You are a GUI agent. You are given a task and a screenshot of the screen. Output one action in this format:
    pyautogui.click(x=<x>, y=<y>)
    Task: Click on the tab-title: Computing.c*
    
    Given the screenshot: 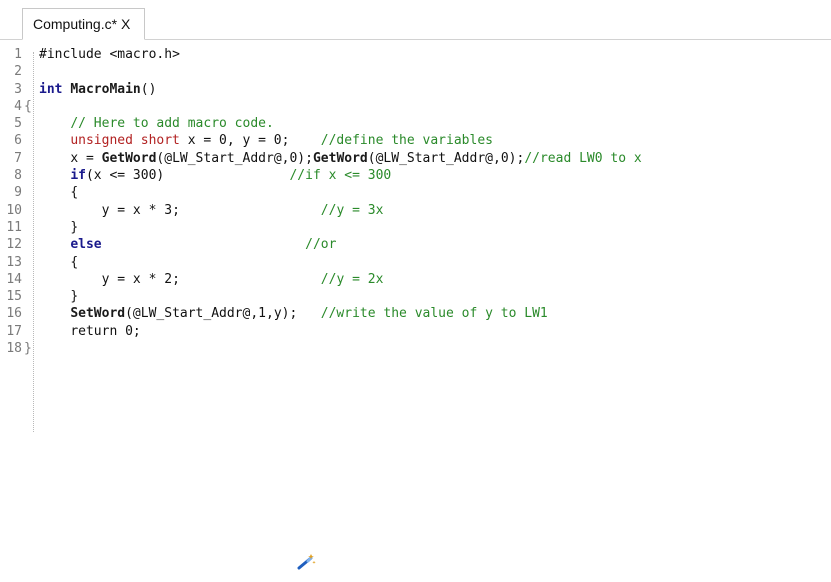 What is the action you would take?
    pyautogui.click(x=75, y=24)
    